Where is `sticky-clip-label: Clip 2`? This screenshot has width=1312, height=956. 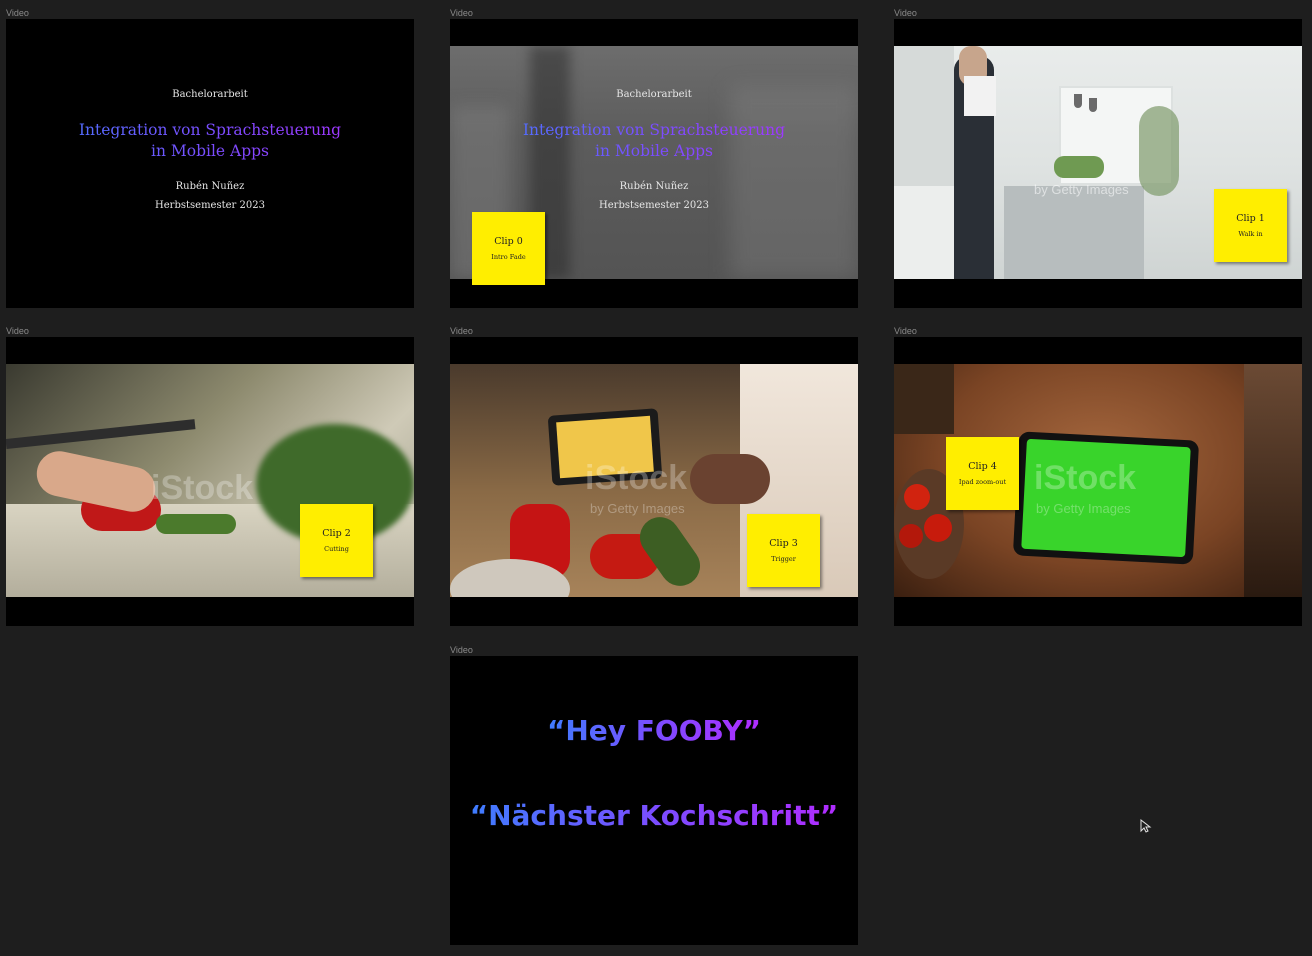 sticky-clip-label: Clip 2 is located at coordinates (336, 533).